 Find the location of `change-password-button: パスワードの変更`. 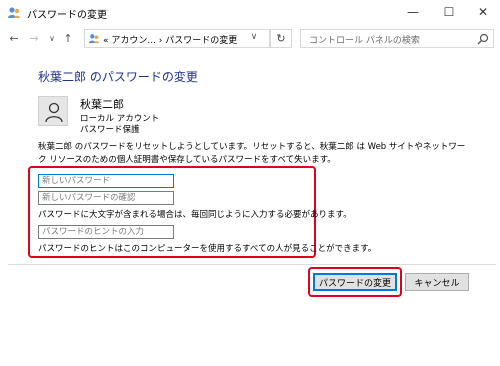

change-password-button: パスワードの変更 is located at coordinates (355, 282).